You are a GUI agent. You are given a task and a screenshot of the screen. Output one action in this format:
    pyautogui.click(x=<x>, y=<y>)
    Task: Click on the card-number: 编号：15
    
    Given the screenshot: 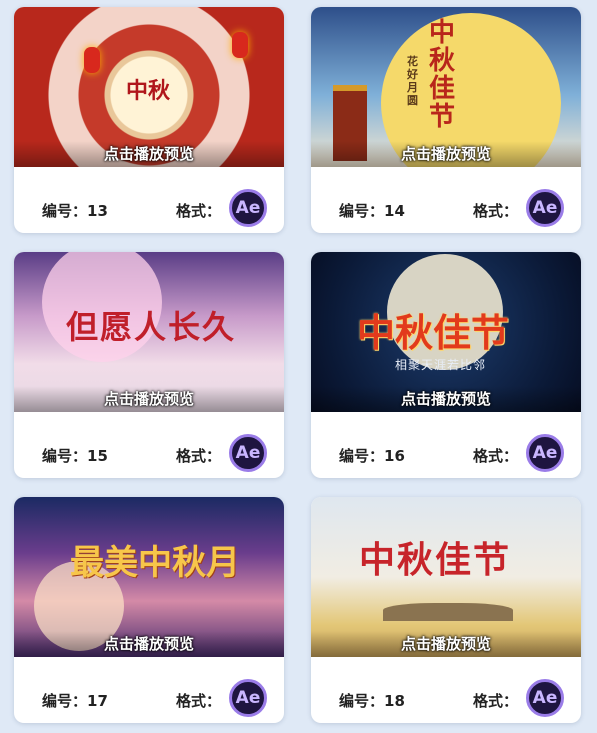 What is the action you would take?
    pyautogui.click(x=75, y=456)
    